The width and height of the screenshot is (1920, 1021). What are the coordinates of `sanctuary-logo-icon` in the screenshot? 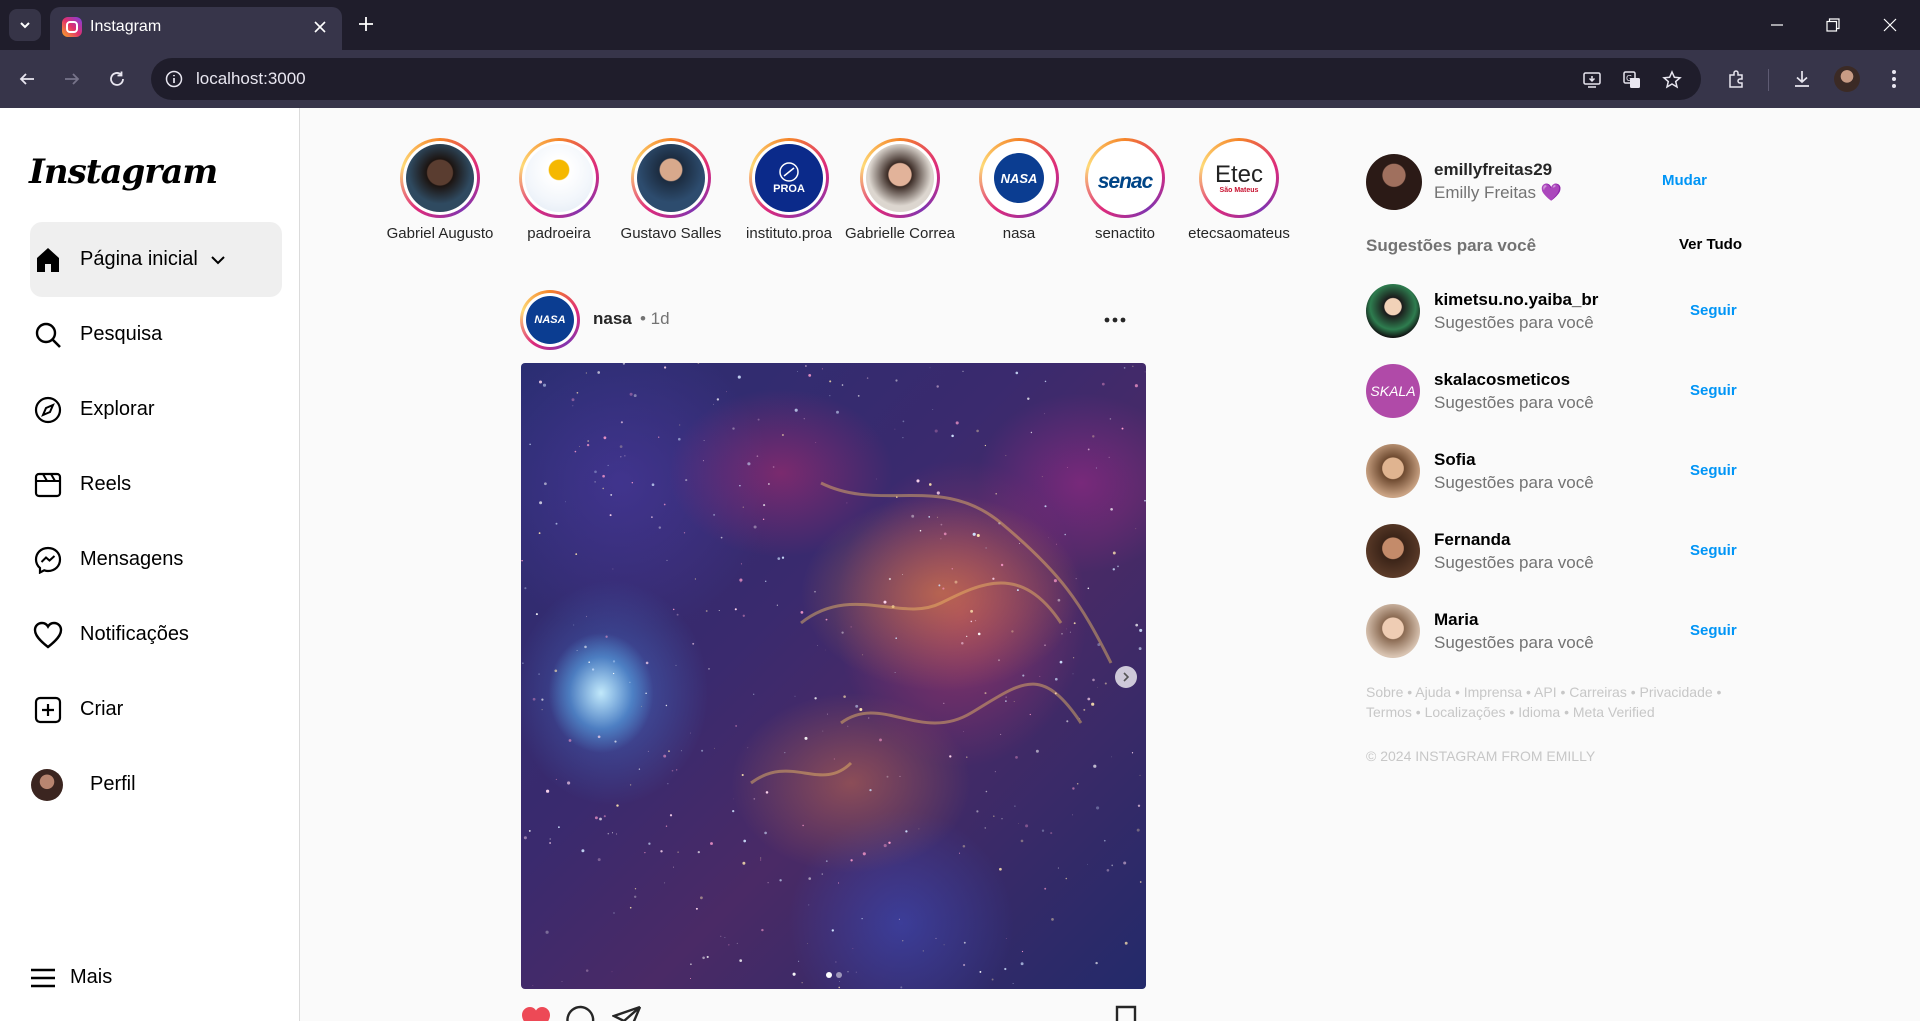 It's located at (559, 178).